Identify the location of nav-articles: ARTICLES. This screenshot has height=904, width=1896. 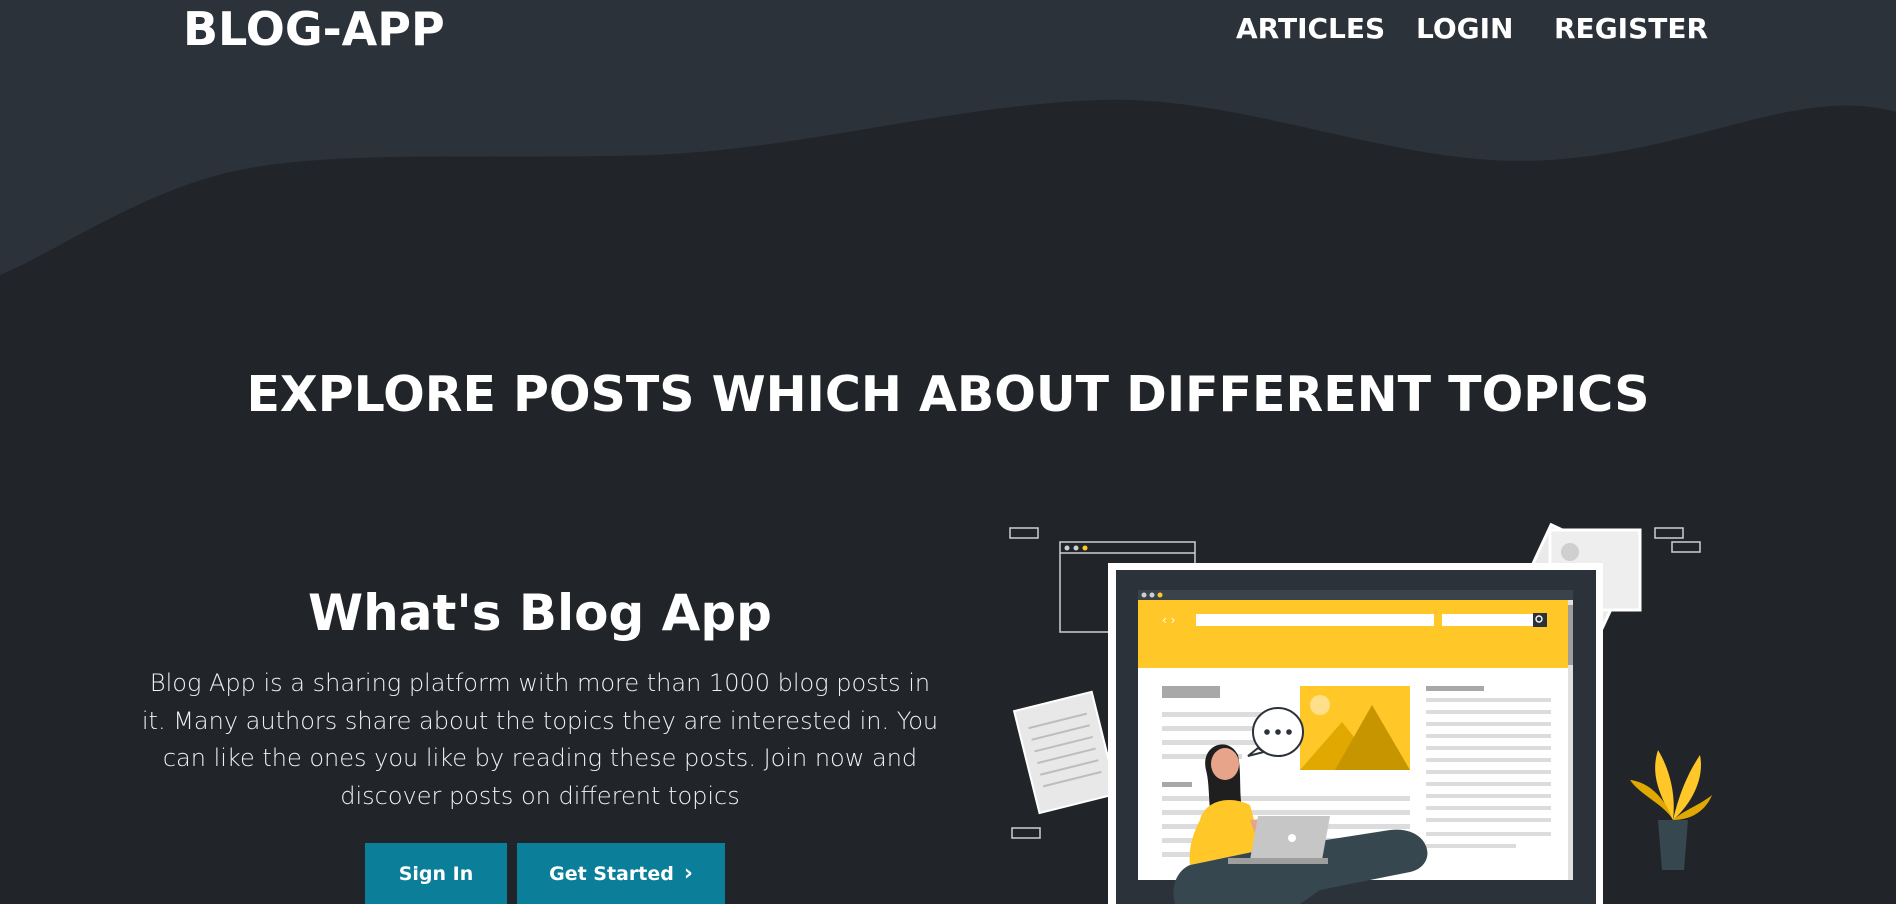
(1310, 28).